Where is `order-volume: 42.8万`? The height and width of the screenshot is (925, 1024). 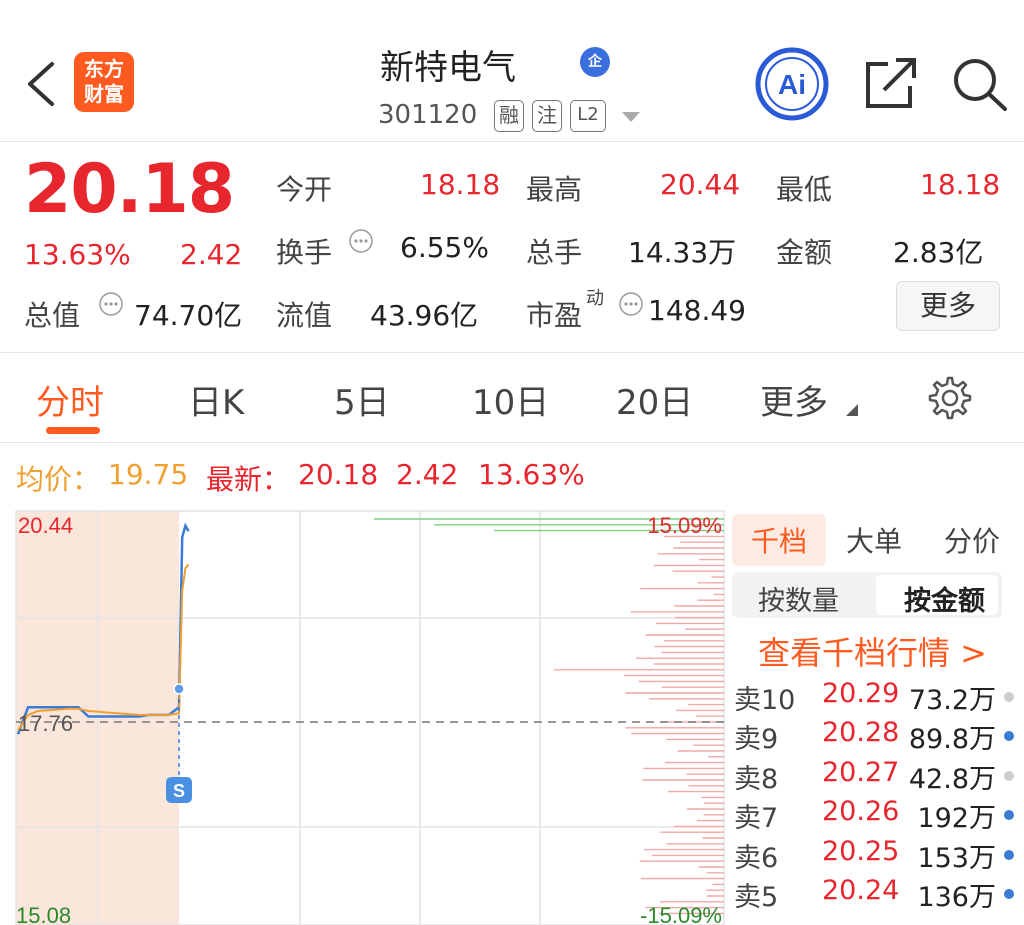 order-volume: 42.8万 is located at coordinates (952, 779).